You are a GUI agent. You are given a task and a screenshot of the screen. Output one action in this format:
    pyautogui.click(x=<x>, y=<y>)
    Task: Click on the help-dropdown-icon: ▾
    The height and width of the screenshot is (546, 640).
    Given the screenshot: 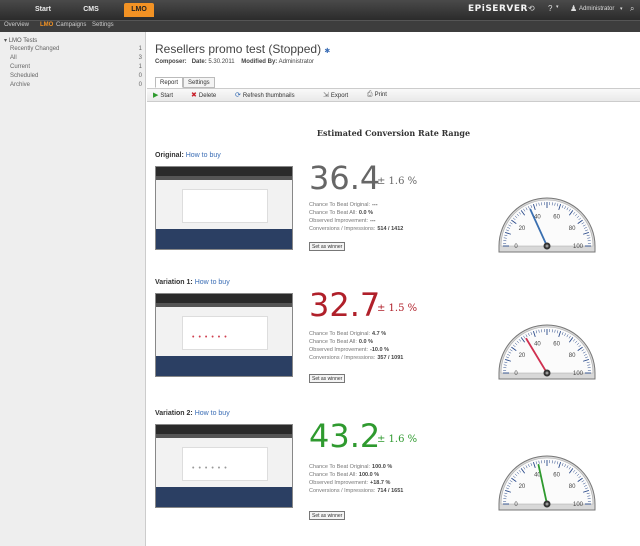 What is the action you would take?
    pyautogui.click(x=557, y=7)
    